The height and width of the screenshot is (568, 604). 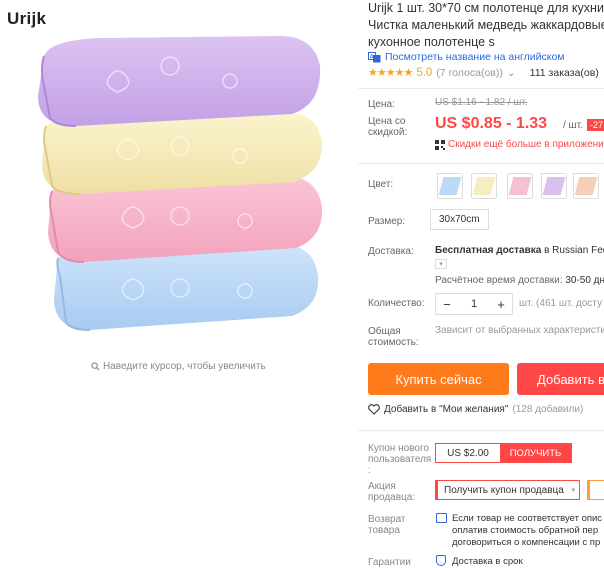 What do you see at coordinates (390, 73) in the screenshot?
I see `star-rating-icon: ★★★★★` at bounding box center [390, 73].